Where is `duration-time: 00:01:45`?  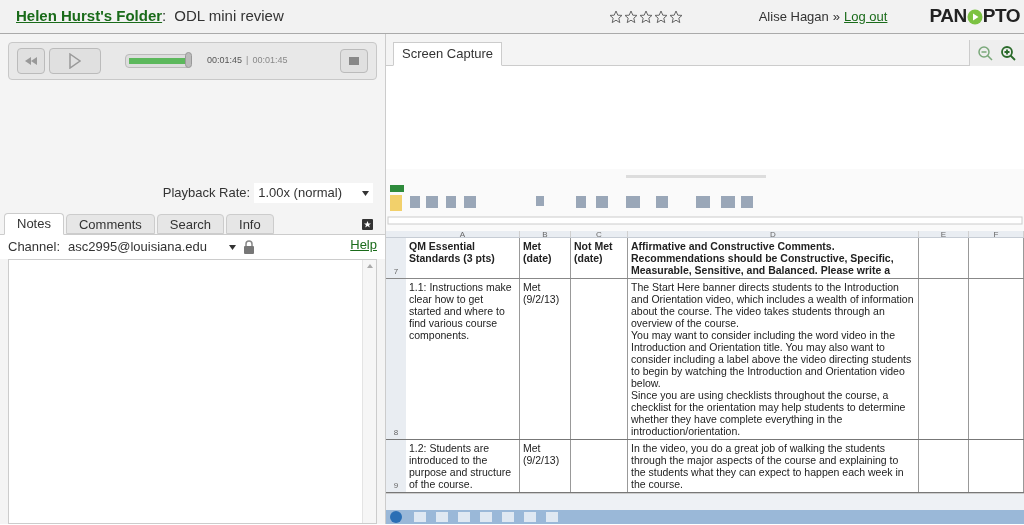 duration-time: 00:01:45 is located at coordinates (270, 61).